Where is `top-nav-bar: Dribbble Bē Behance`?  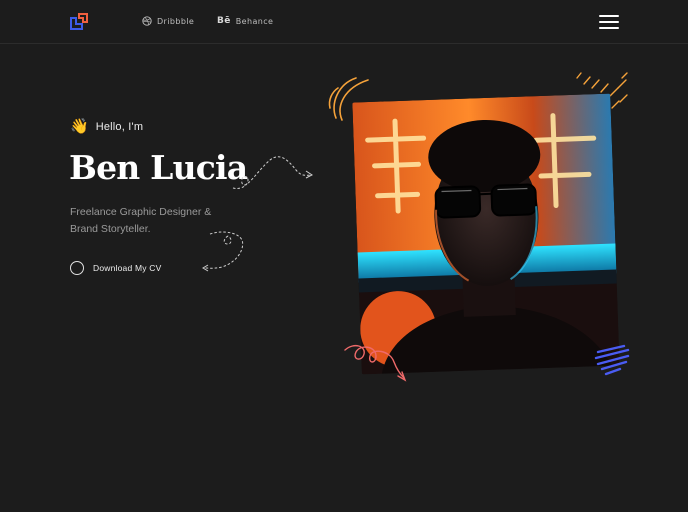 top-nav-bar: Dribbble Bē Behance is located at coordinates (344, 22).